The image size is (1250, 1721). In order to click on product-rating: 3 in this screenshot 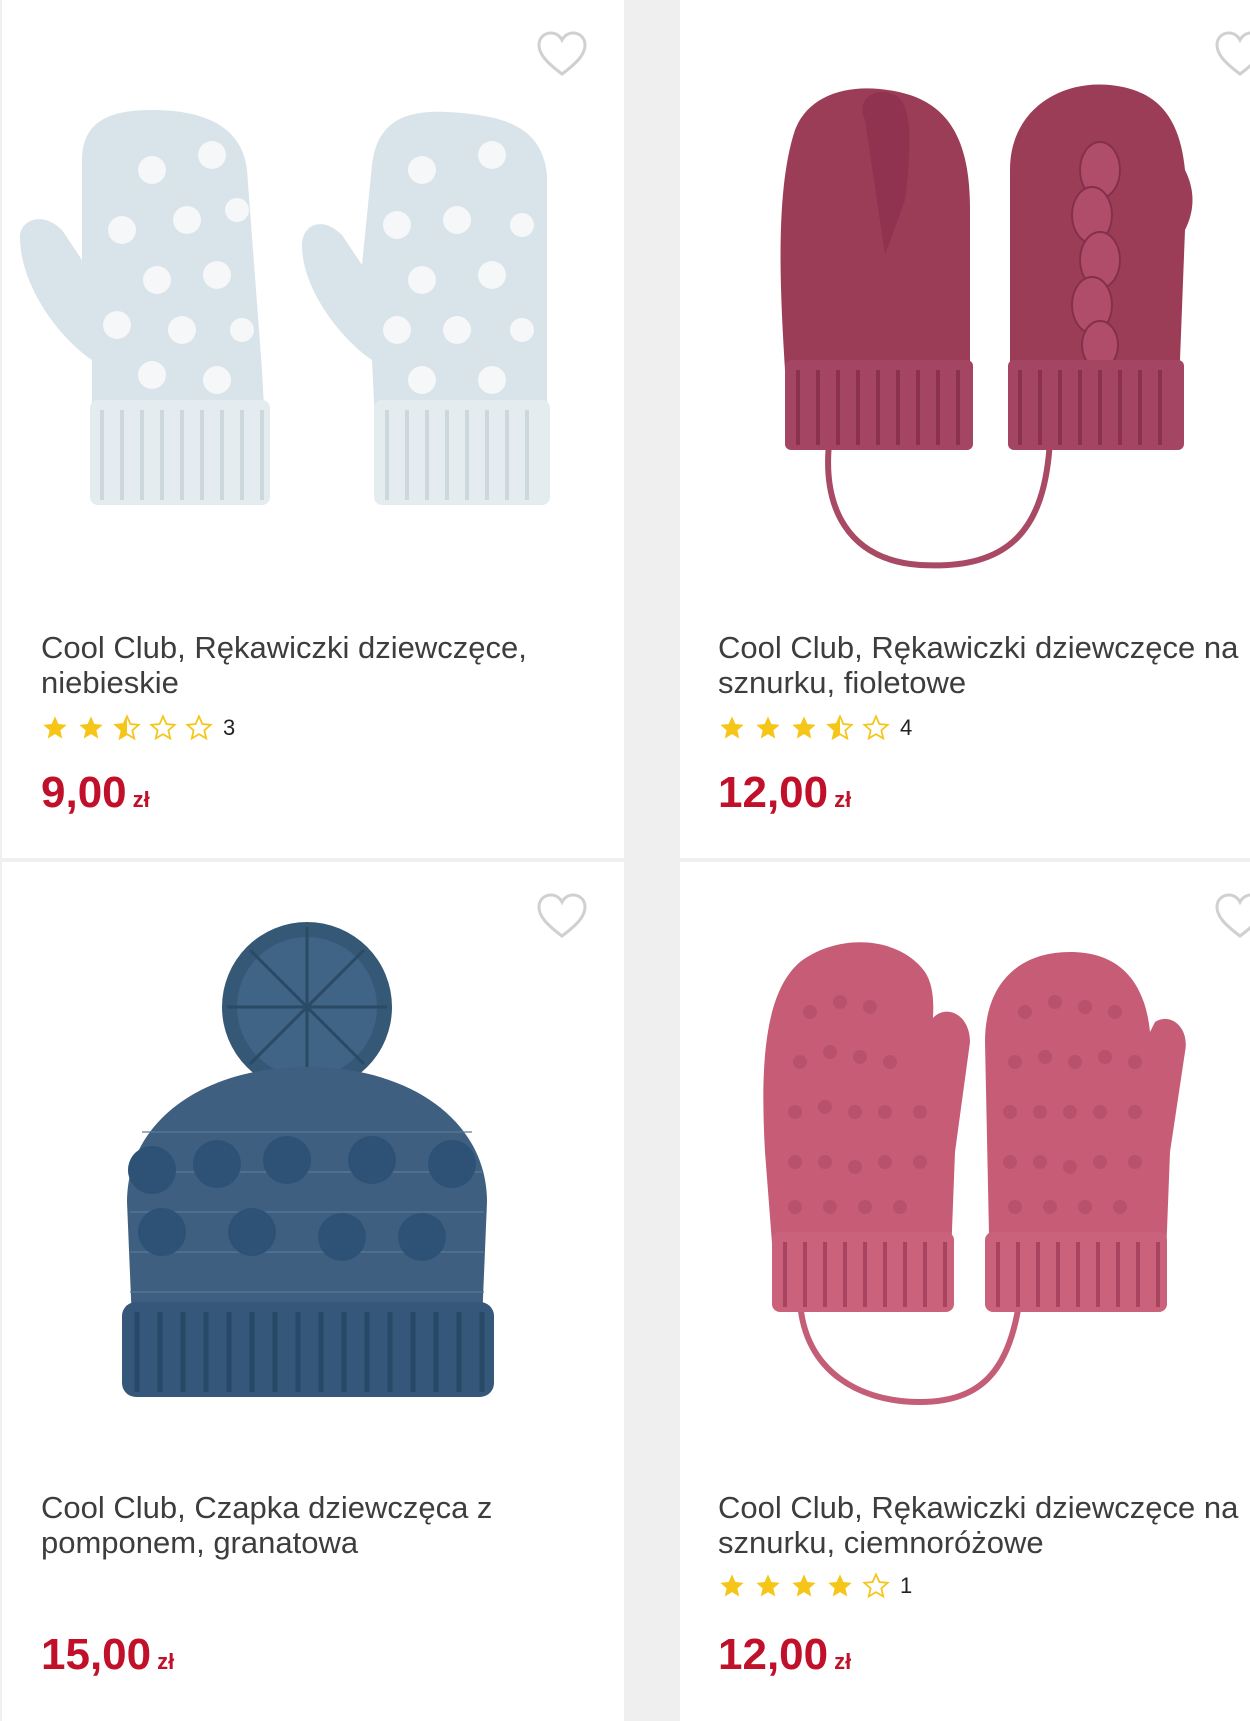, I will do `click(138, 728)`.